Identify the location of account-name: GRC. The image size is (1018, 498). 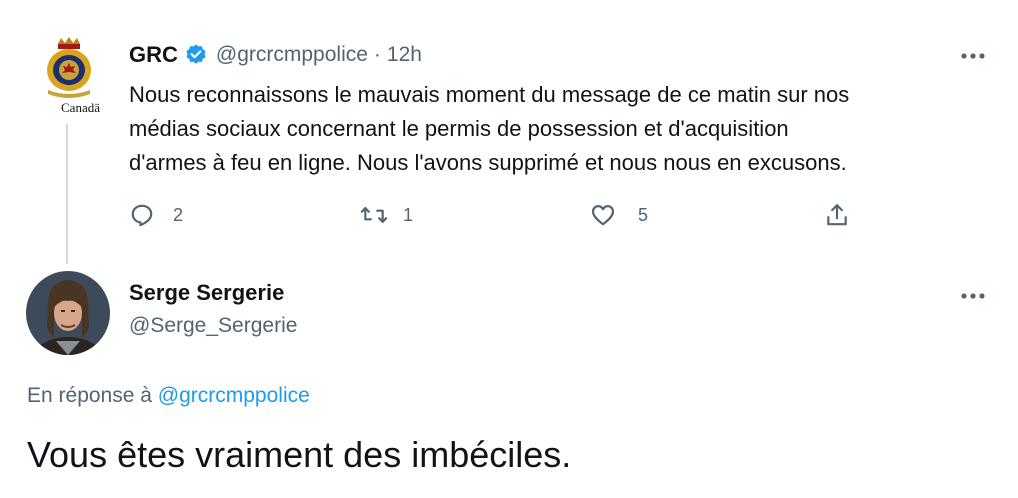
(153, 55).